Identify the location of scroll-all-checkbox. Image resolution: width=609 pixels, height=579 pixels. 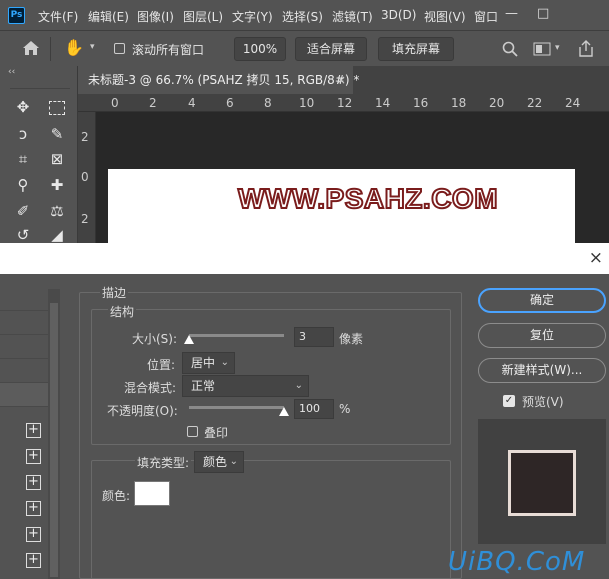
(119, 48).